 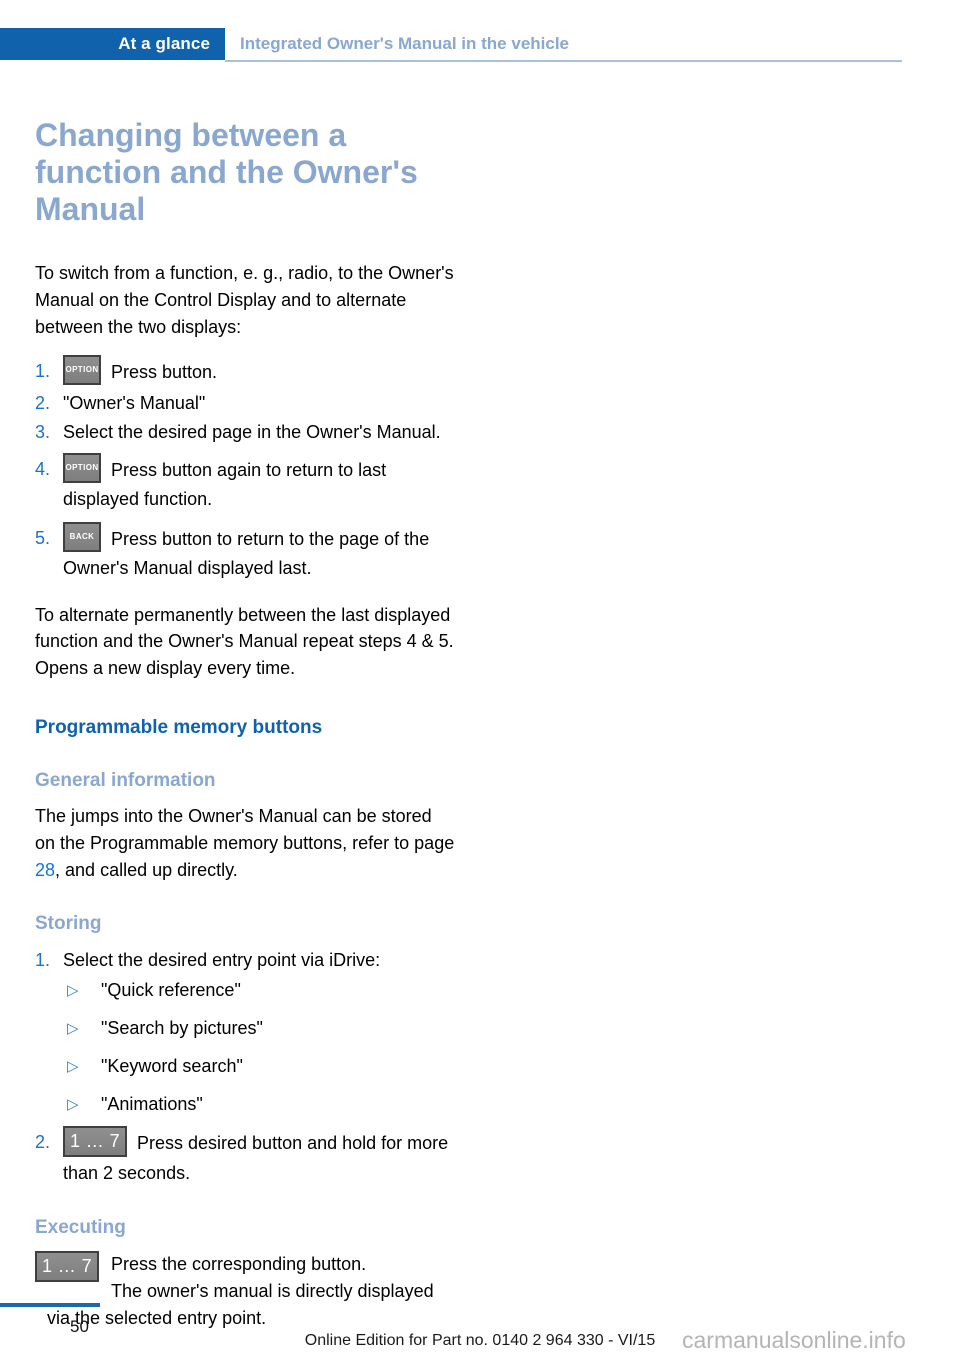 What do you see at coordinates (43, 468) in the screenshot?
I see `step-number: 4.` at bounding box center [43, 468].